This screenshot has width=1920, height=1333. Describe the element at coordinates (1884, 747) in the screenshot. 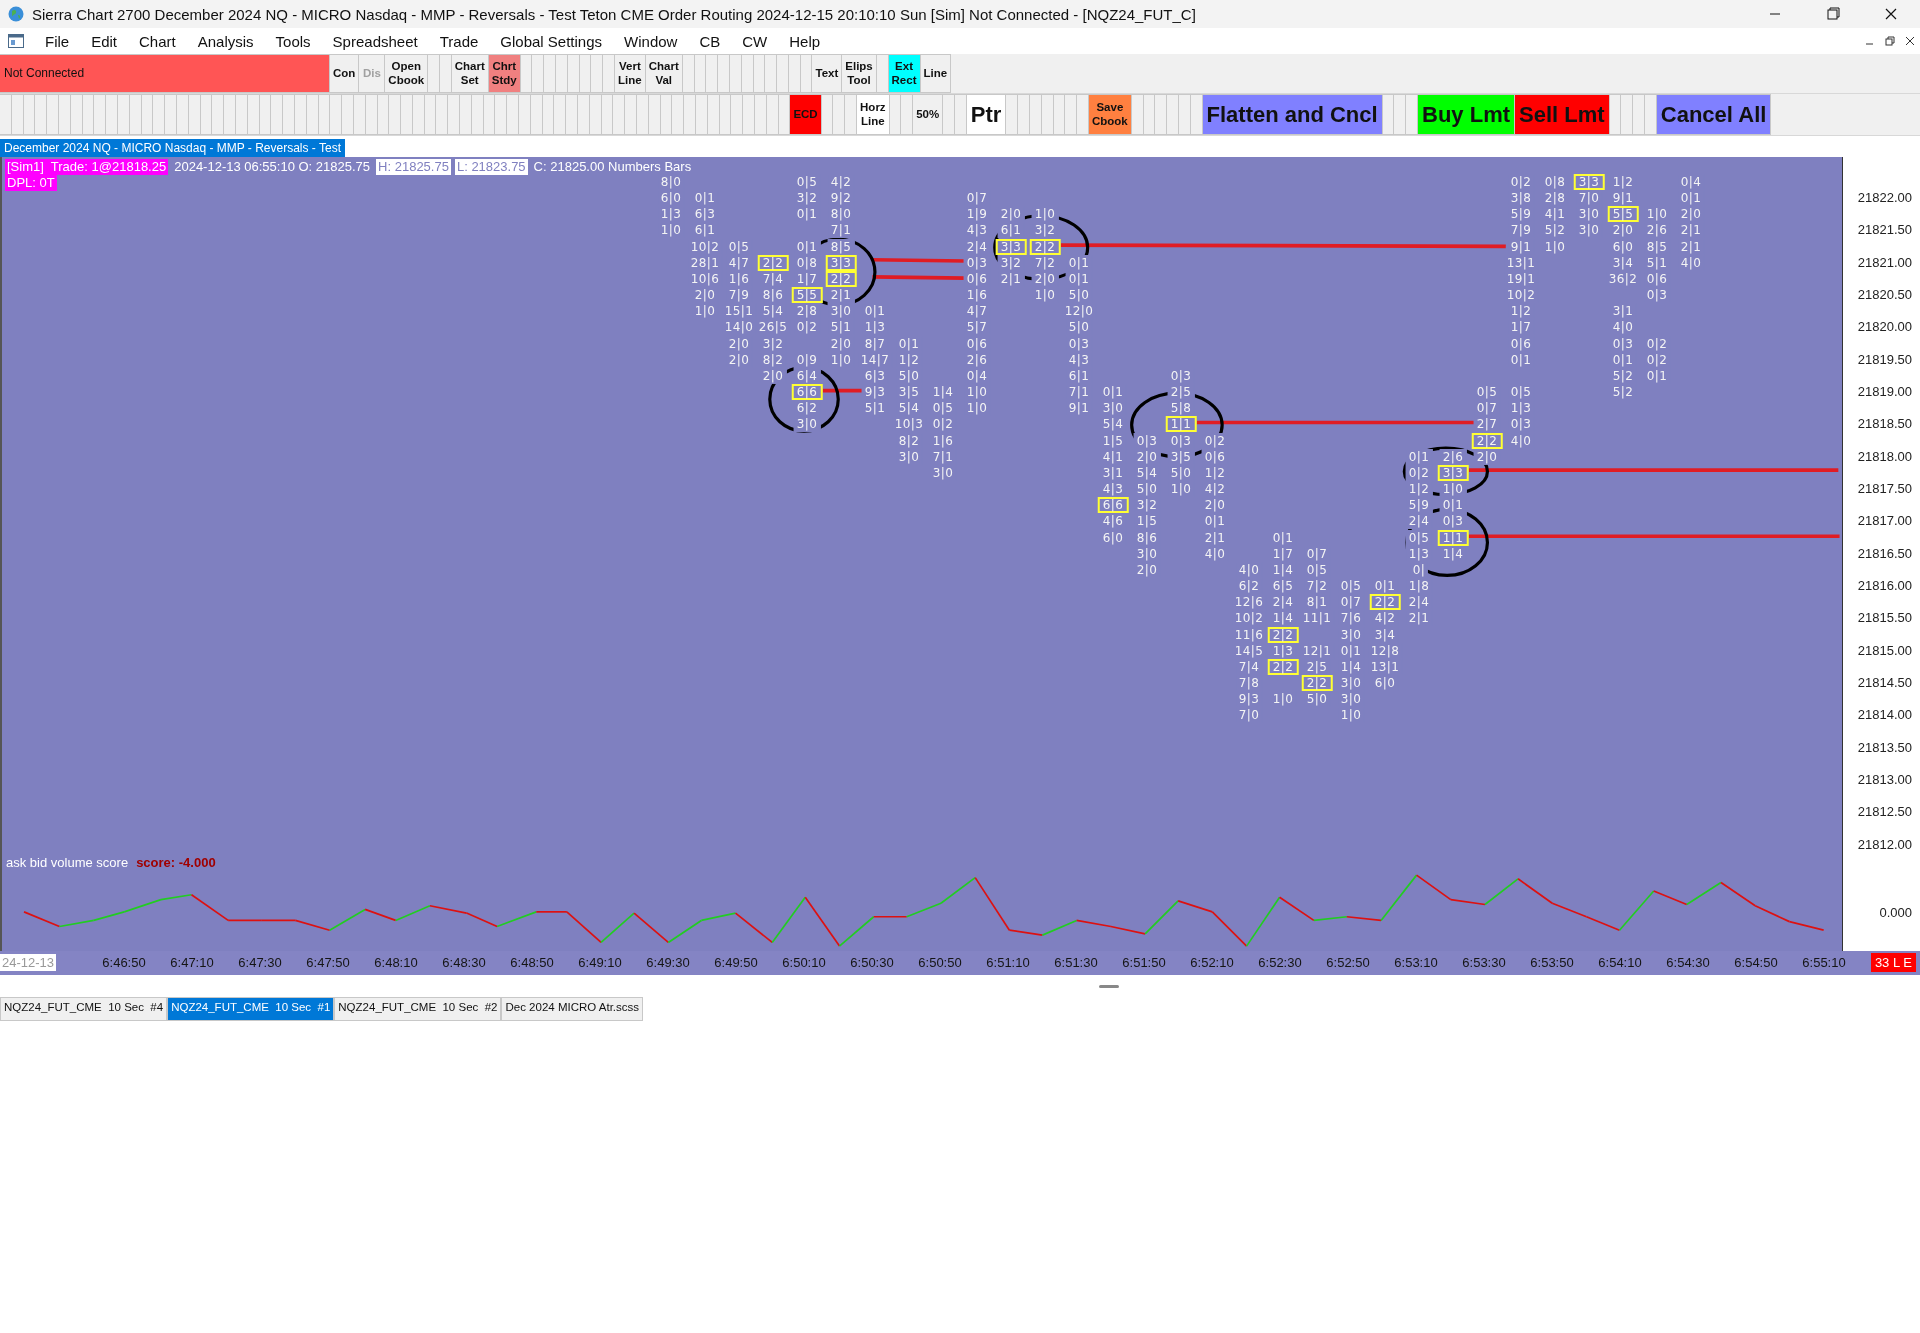

I see `price-label: 21813.50` at that location.